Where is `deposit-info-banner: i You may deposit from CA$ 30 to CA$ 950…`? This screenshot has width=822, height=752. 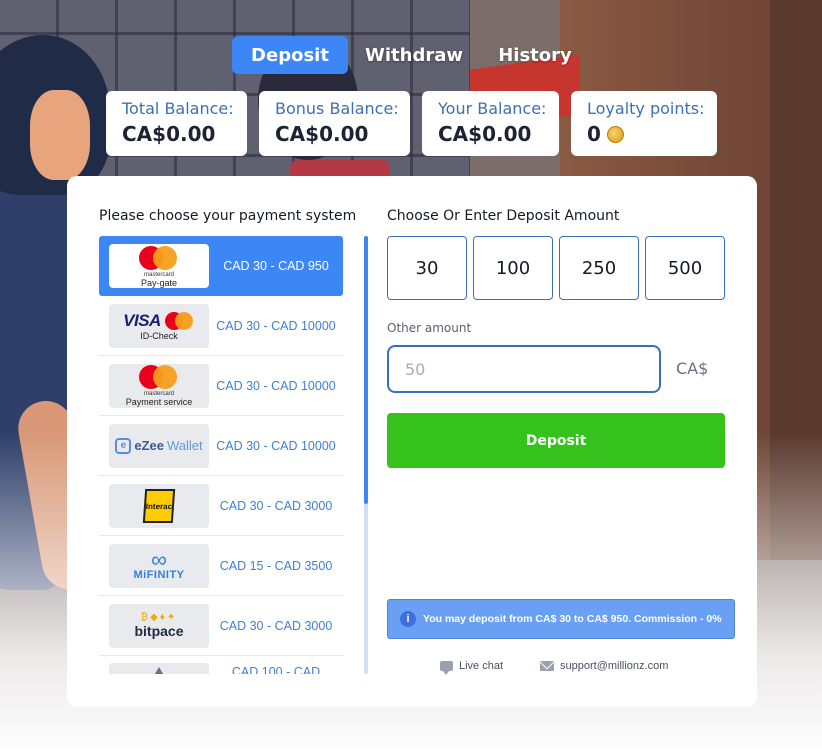
deposit-info-banner: i You may deposit from CA$ 30 to CA$ 950… is located at coordinates (561, 619).